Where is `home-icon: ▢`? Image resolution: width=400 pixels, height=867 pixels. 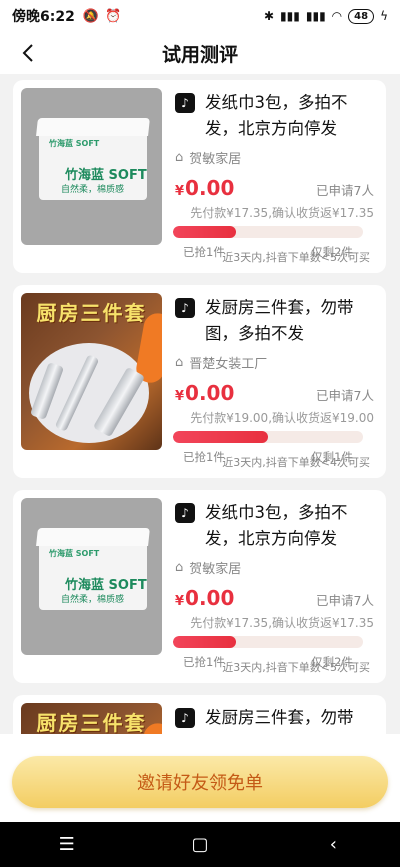 home-icon: ▢ is located at coordinates (200, 844).